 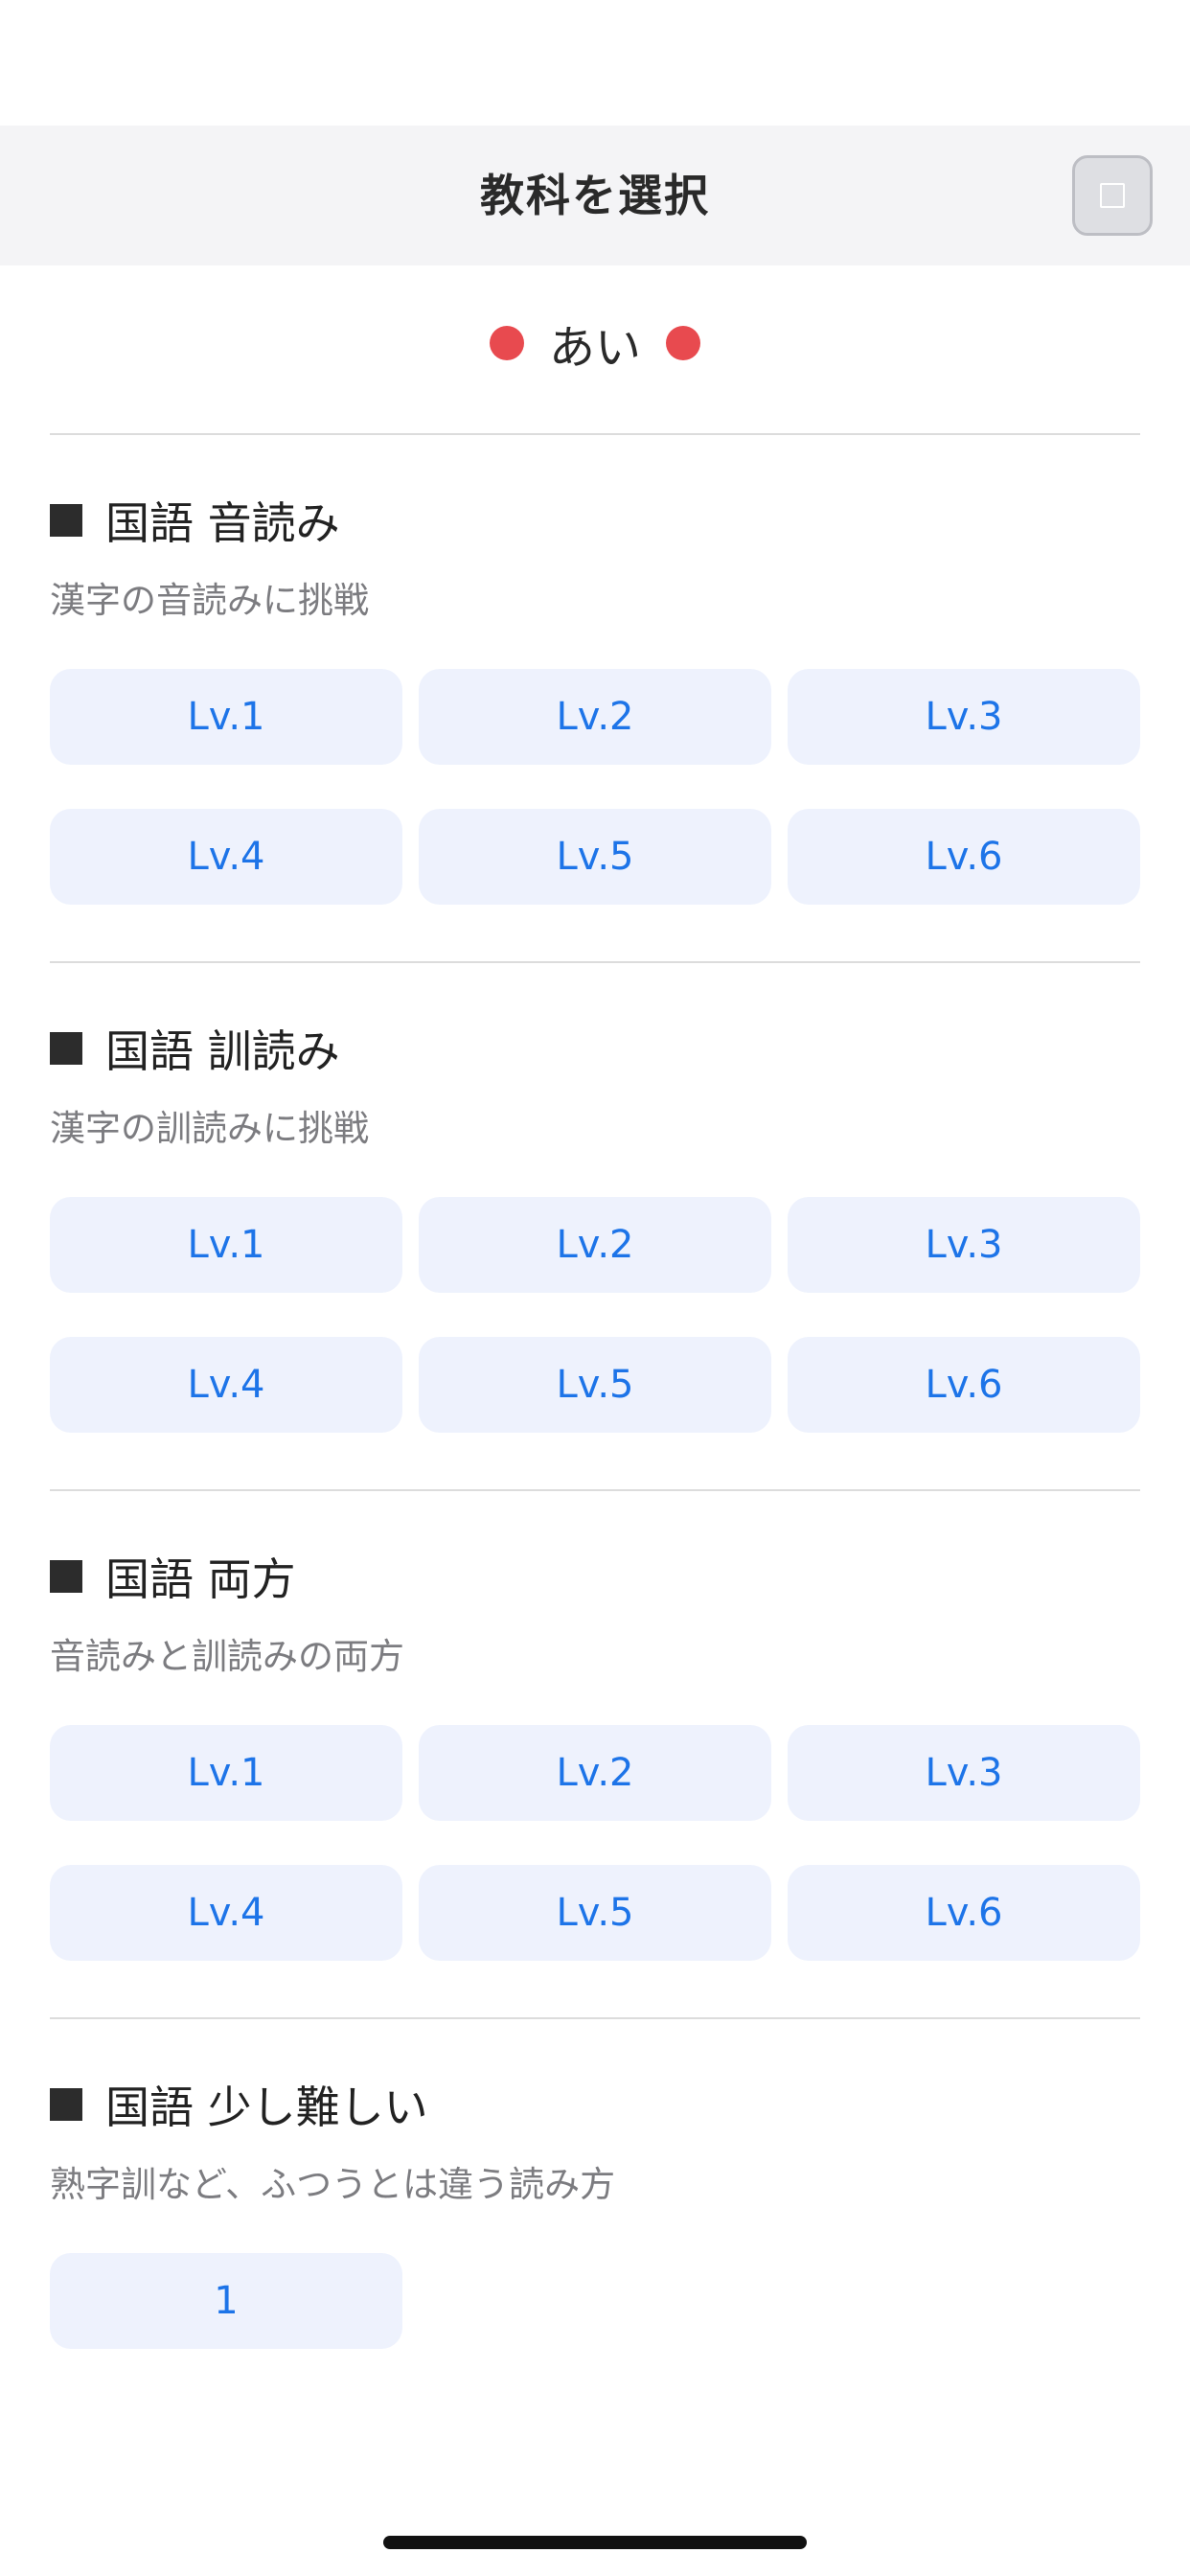 I want to click on navigation-bar: 教科を選択, so click(x=595, y=195).